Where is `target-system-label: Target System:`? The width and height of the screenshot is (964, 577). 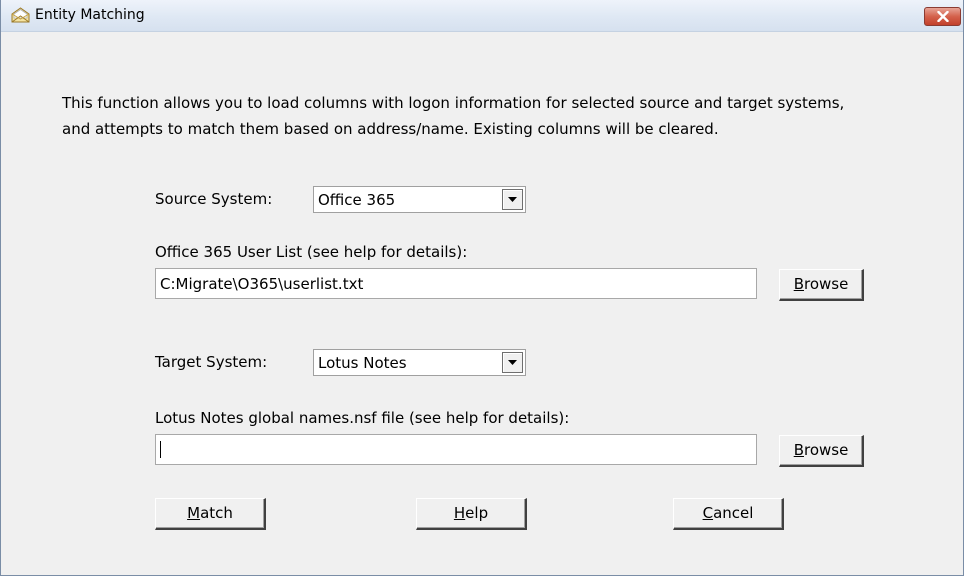 target-system-label: Target System: is located at coordinates (211, 362).